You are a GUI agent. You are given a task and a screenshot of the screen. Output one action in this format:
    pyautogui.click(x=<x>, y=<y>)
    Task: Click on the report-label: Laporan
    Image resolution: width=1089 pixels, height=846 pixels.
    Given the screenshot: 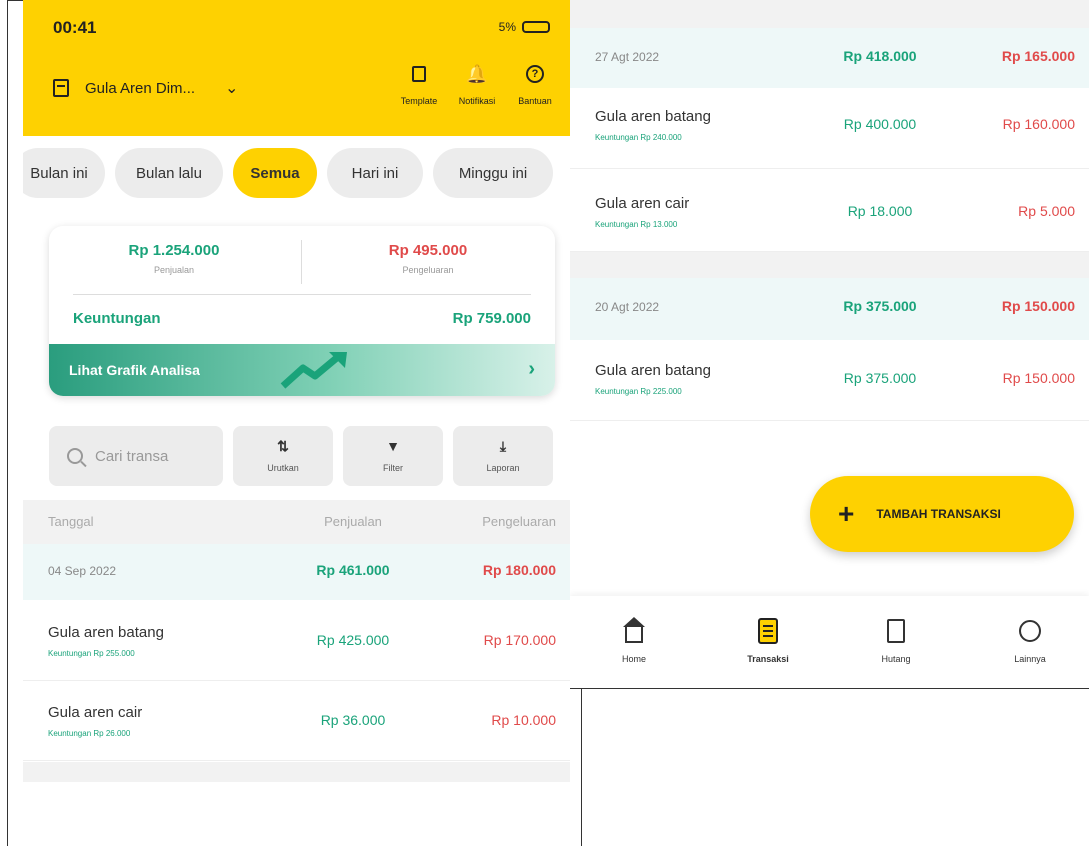 What is the action you would take?
    pyautogui.click(x=503, y=468)
    